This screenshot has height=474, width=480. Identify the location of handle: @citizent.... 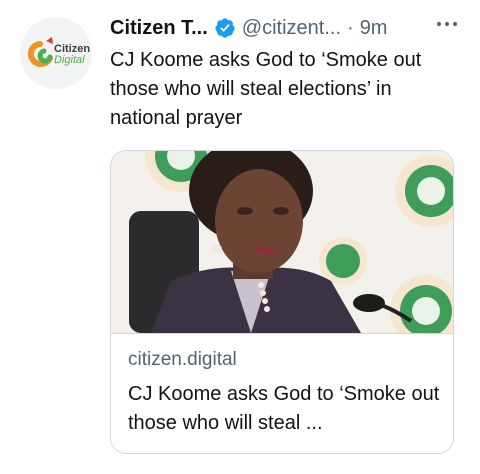
(291, 28).